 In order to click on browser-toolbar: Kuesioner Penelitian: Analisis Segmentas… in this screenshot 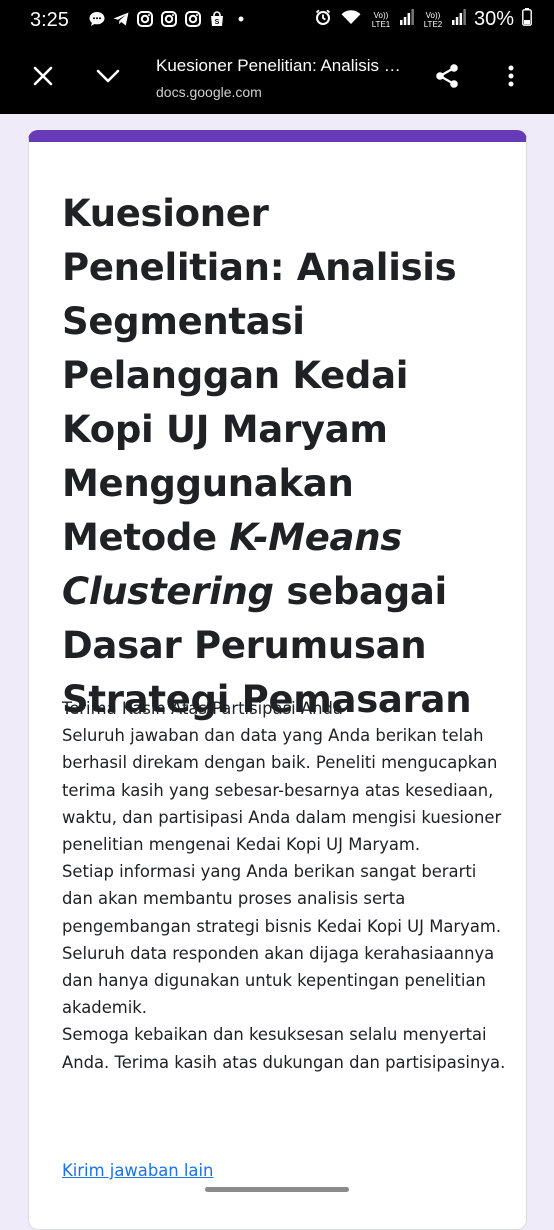, I will do `click(277, 79)`.